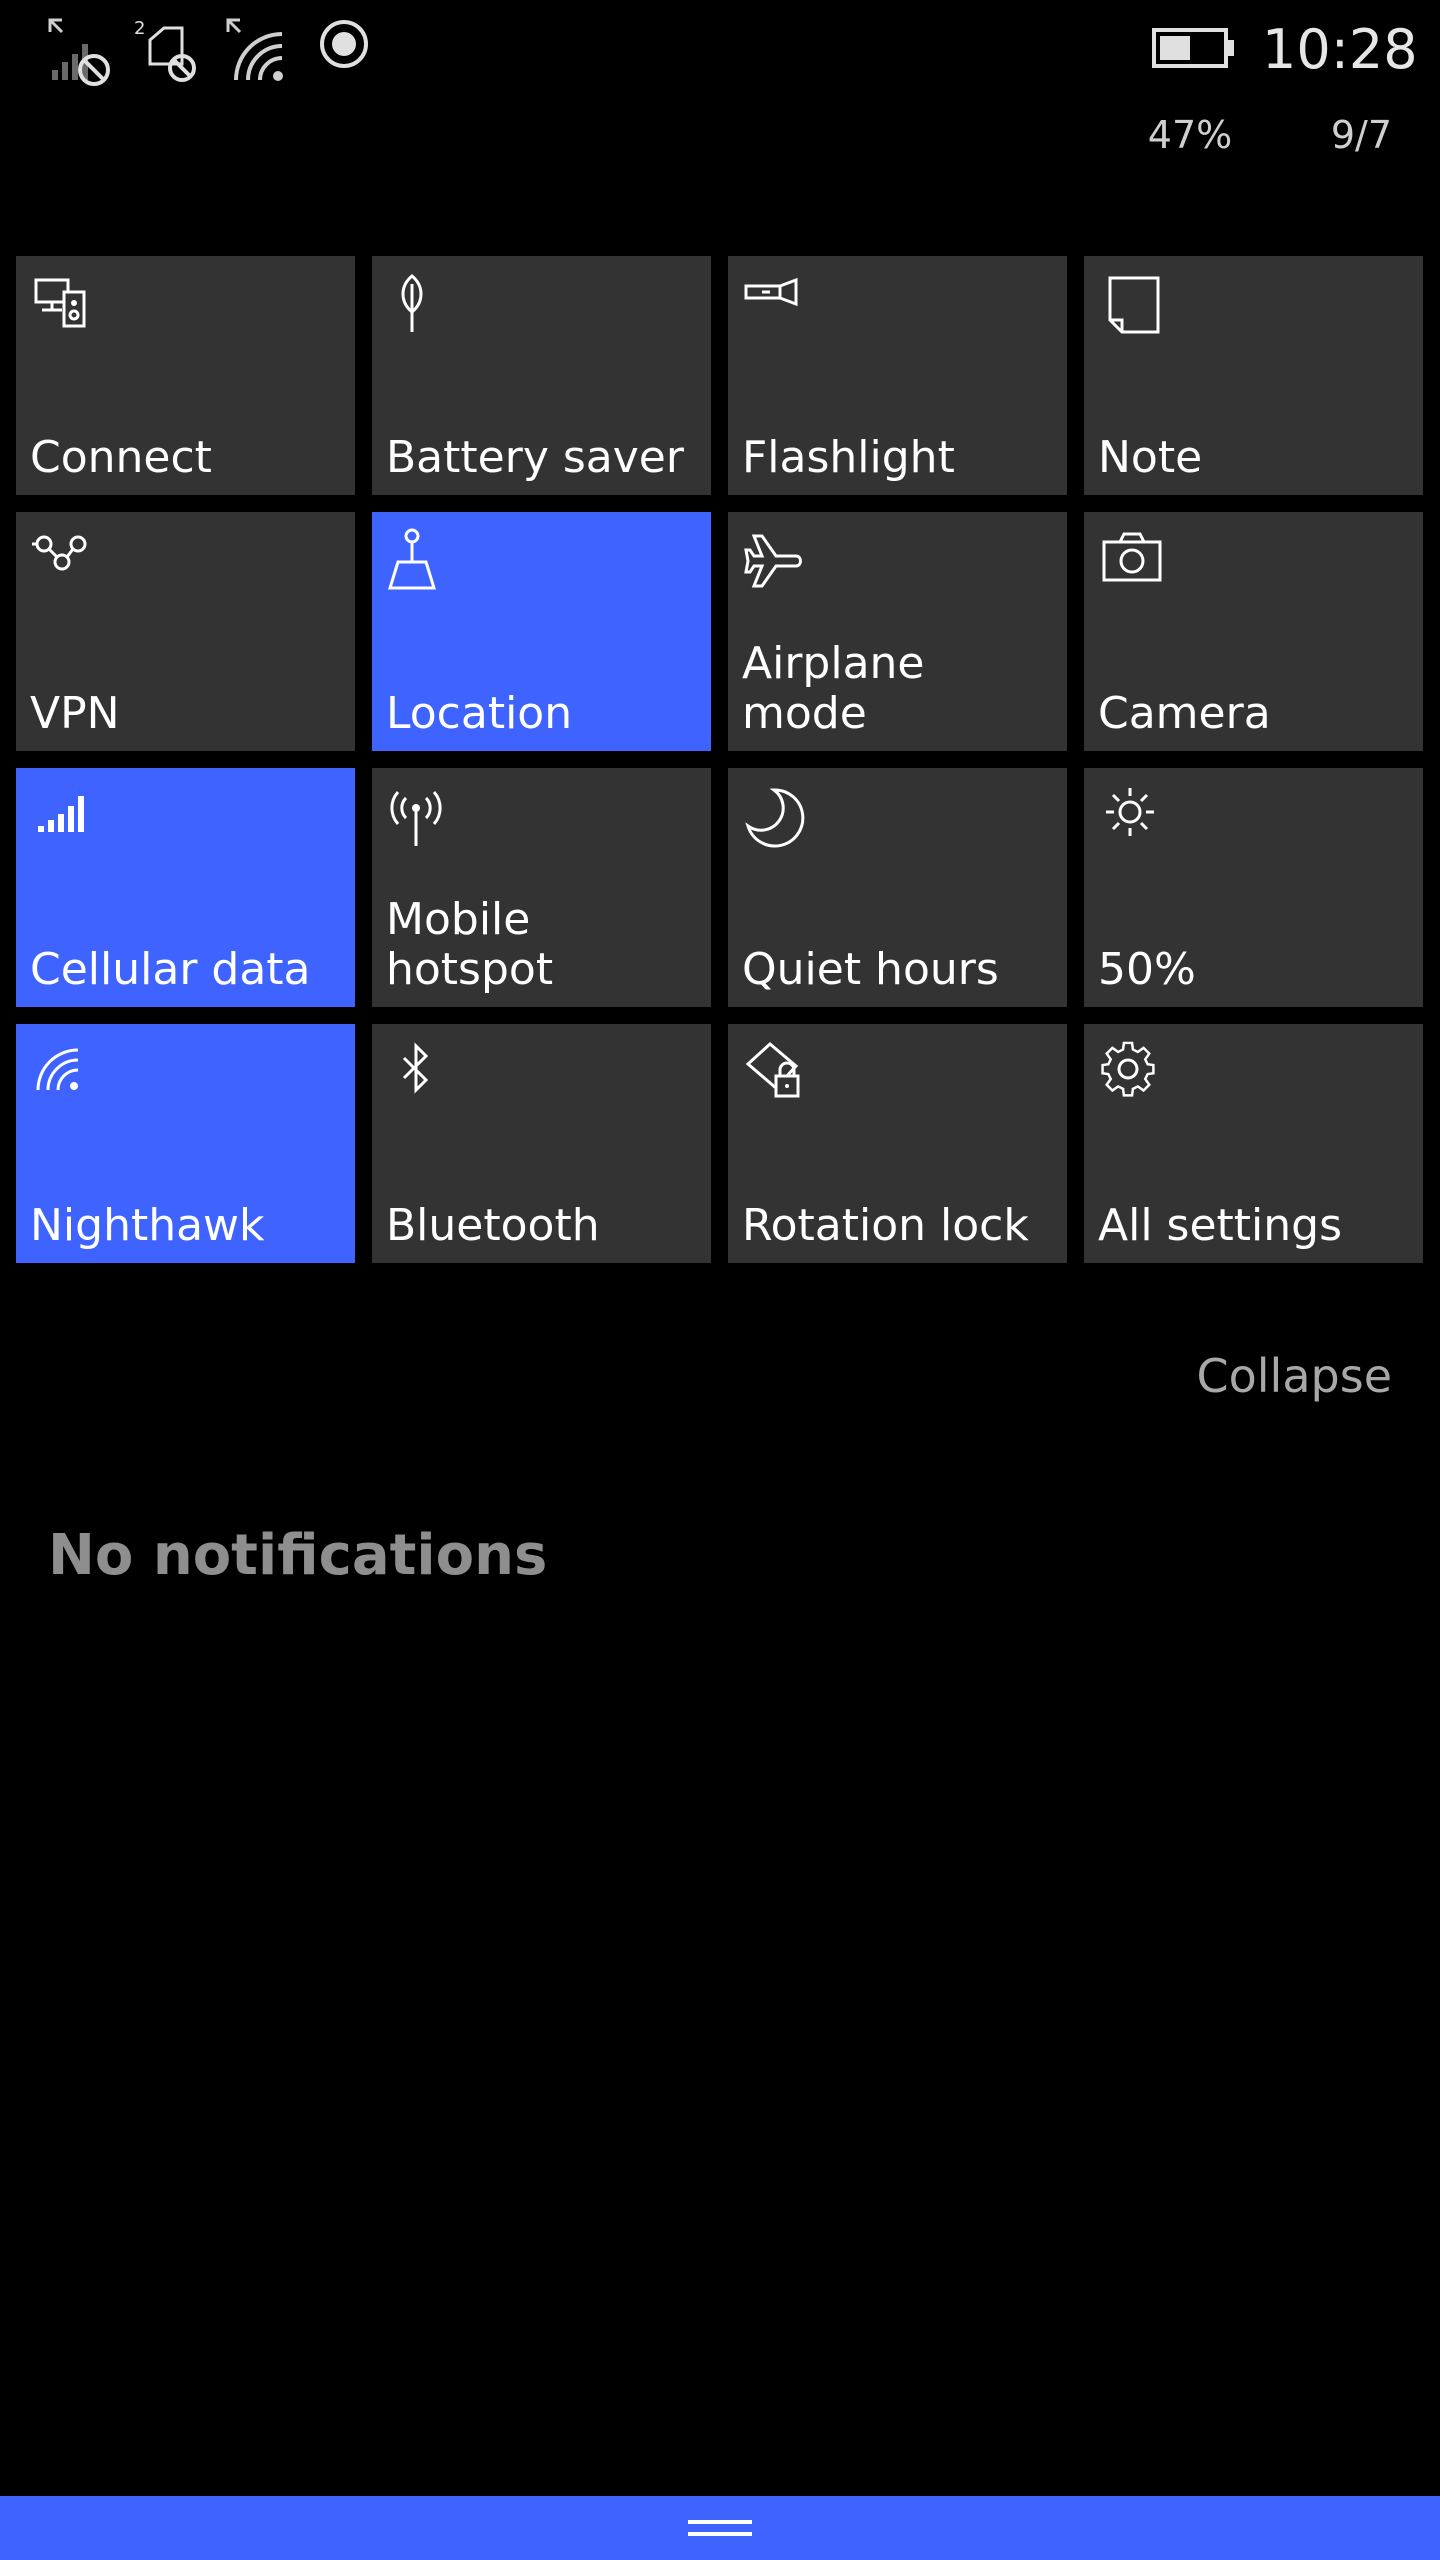 The height and width of the screenshot is (2560, 1440). I want to click on quick-action-cellular-data: Cellular data, so click(185, 887).